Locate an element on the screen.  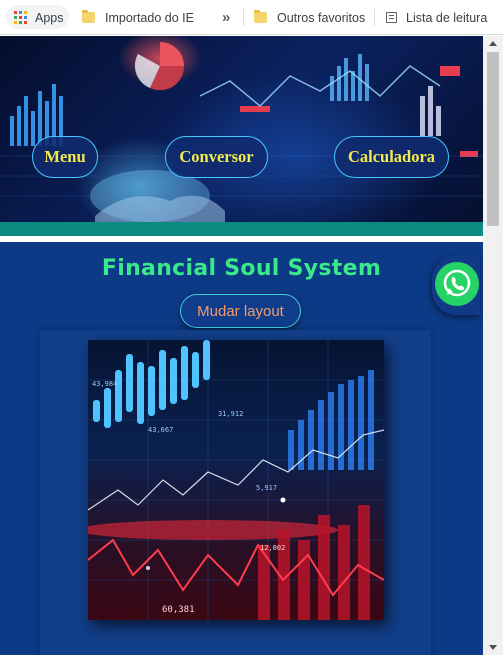
whatsapp-button is located at coordinates (457, 284).